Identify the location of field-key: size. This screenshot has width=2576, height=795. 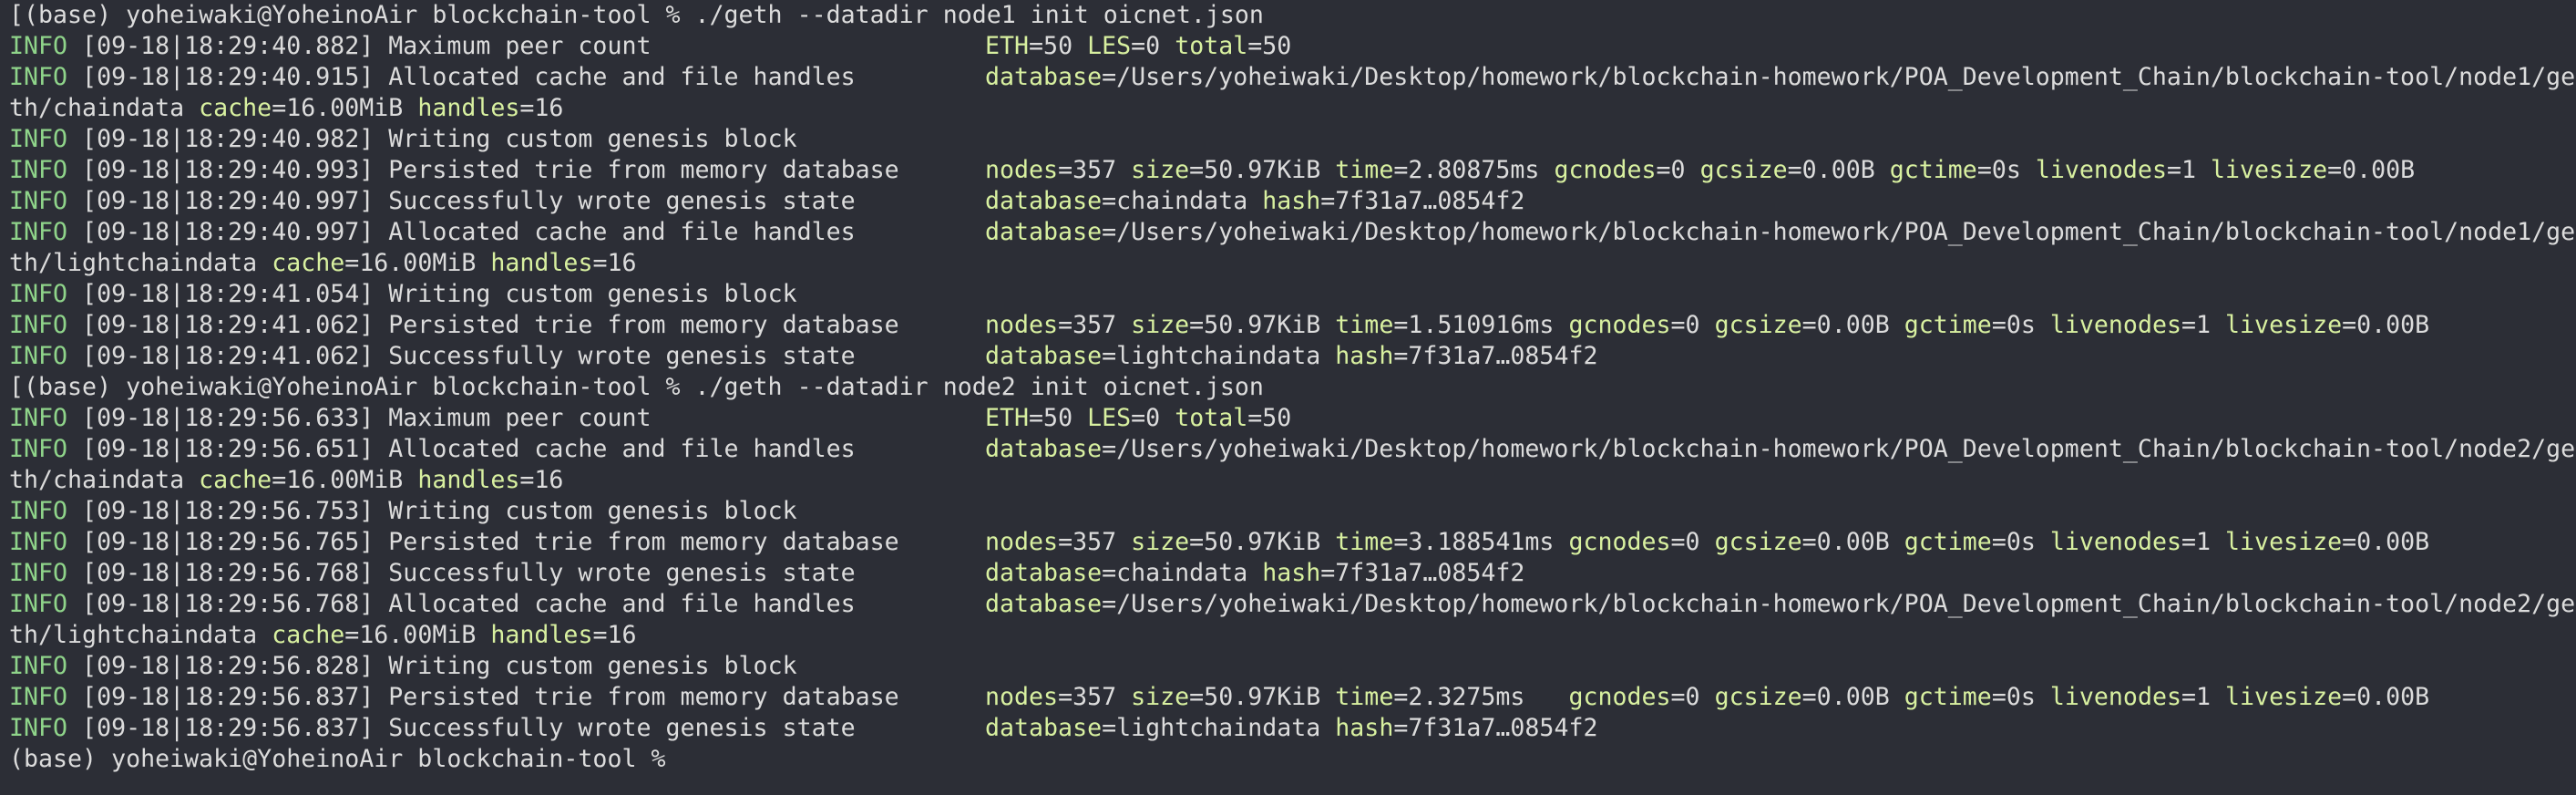
(1161, 170).